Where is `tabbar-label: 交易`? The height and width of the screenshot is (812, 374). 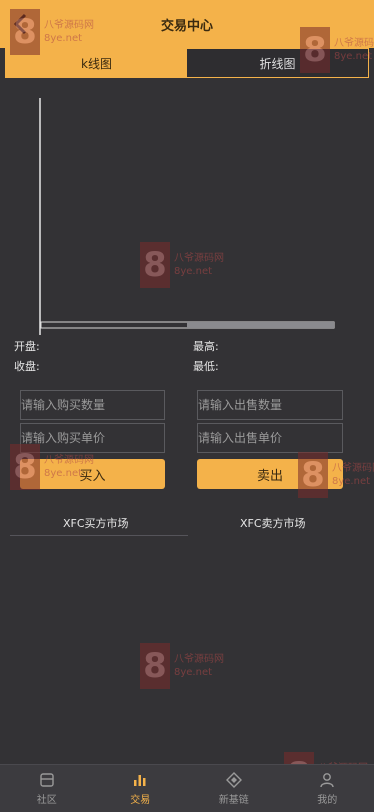 tabbar-label: 交易 is located at coordinates (140, 800).